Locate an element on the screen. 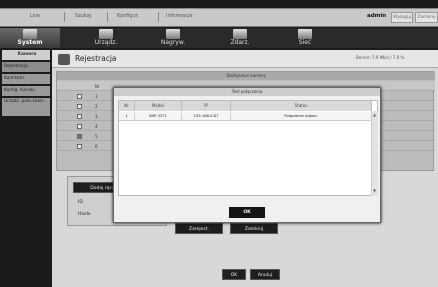 The height and width of the screenshot is (287, 438). row-number: 5 is located at coordinates (96, 136).